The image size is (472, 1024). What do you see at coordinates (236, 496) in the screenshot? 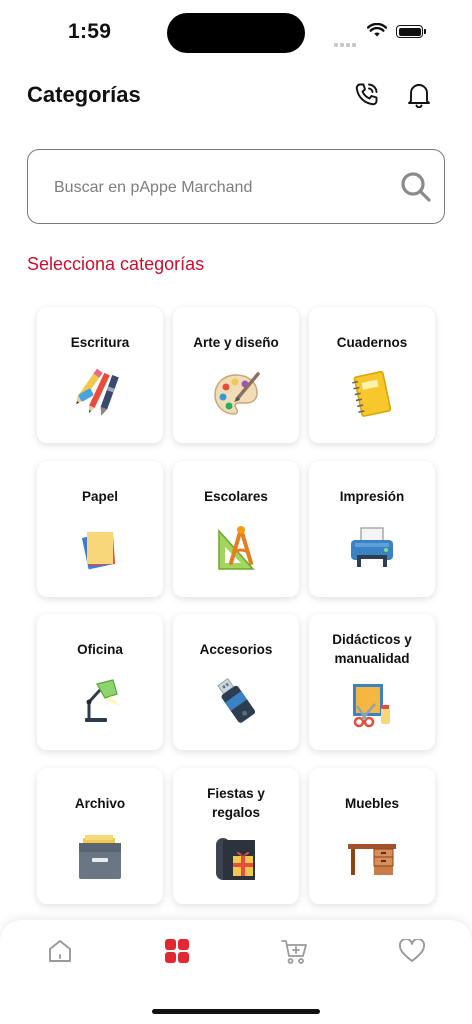
I see `category-label: Escolares` at bounding box center [236, 496].